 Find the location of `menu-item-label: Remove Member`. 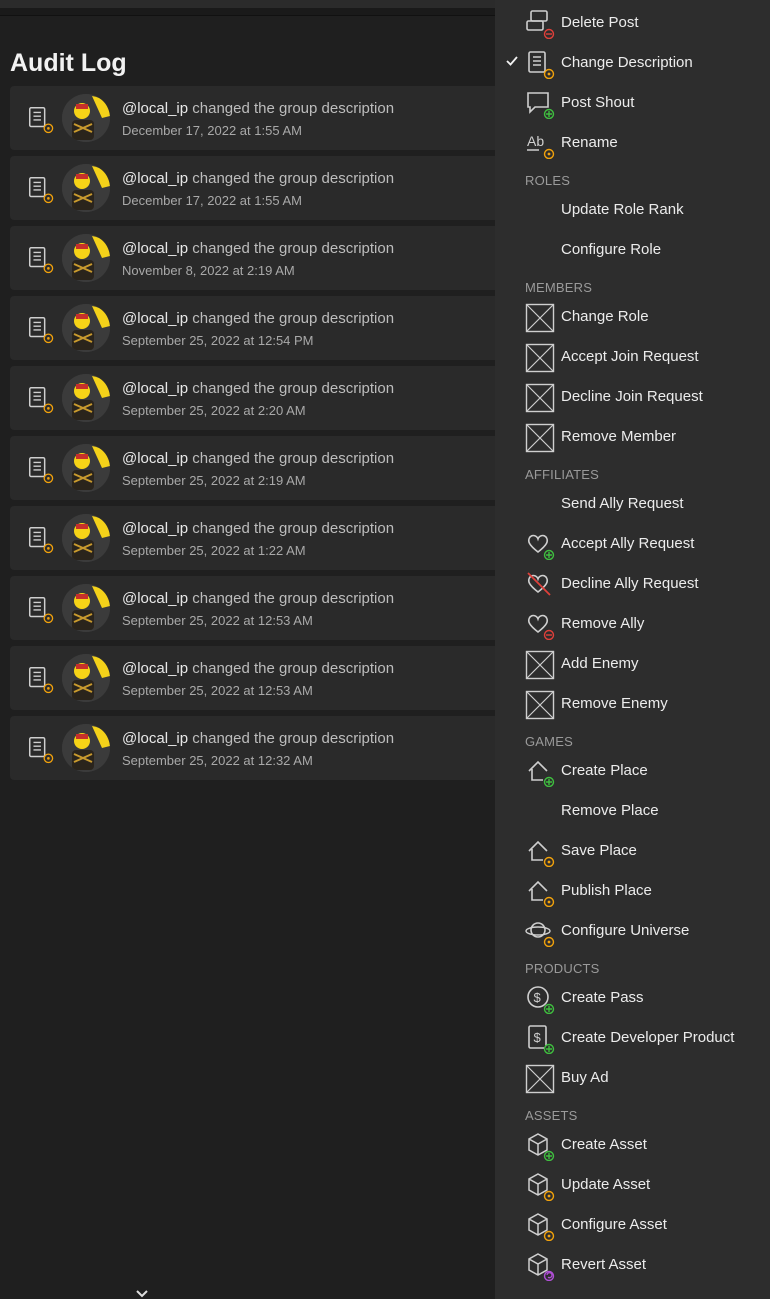

menu-item-label: Remove Member is located at coordinates (619, 436).